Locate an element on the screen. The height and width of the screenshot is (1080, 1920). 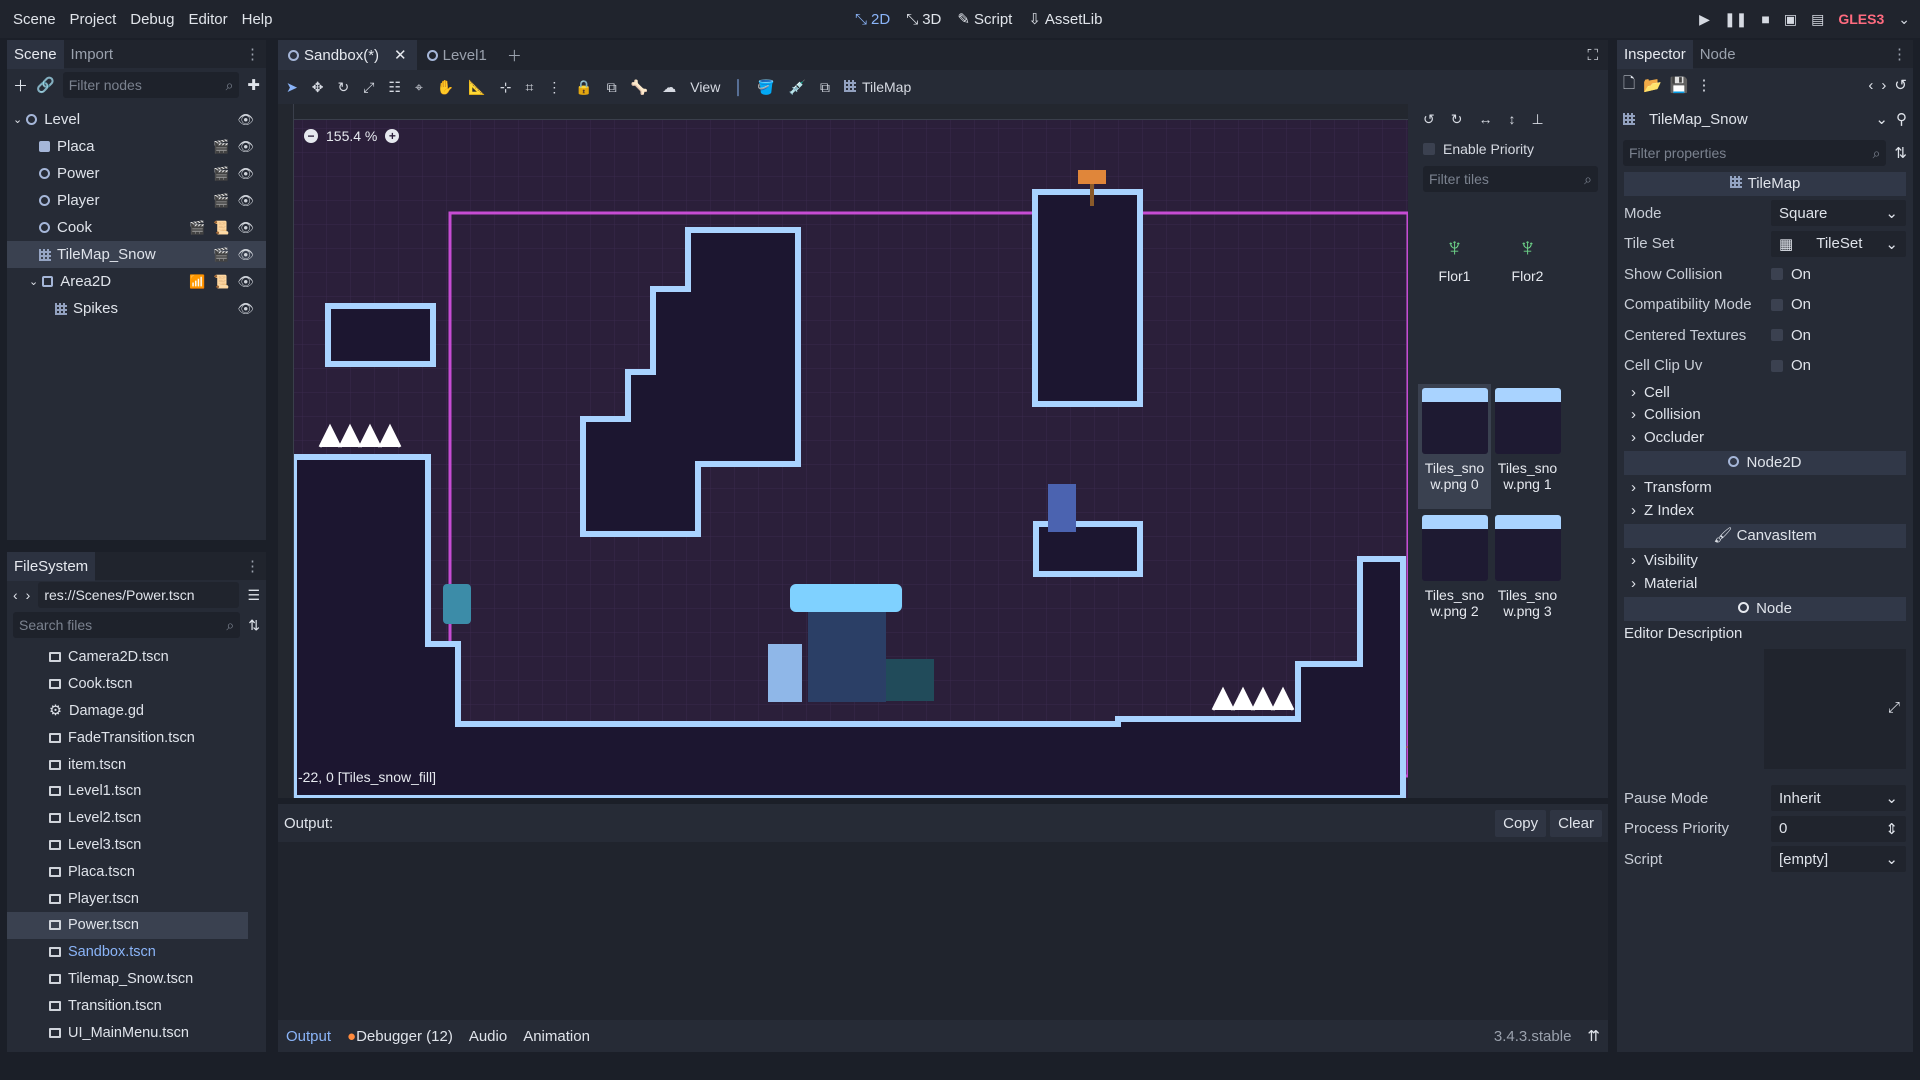
mode-2d-button: ⤡ 2D is located at coordinates (872, 19).